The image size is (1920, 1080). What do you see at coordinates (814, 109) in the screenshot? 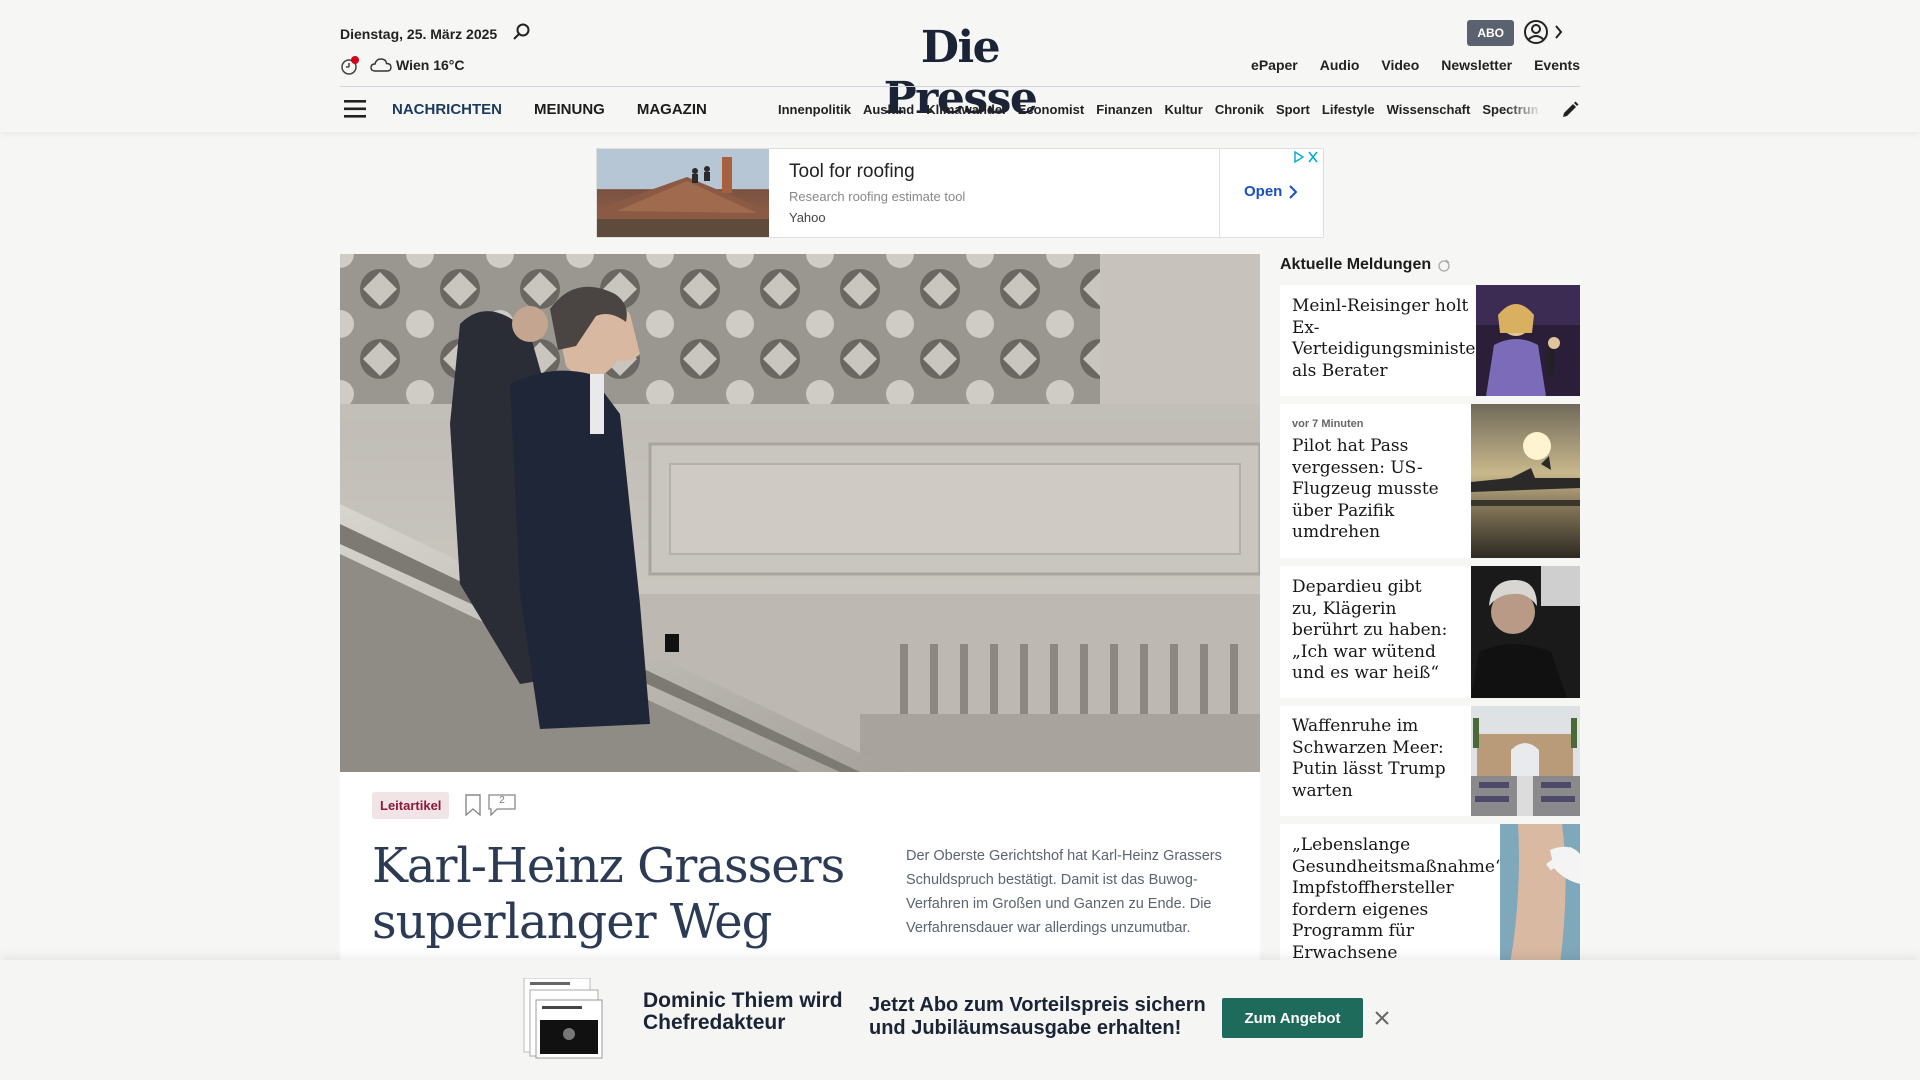
I see `nav-innenpolitik: Innenpolitik` at bounding box center [814, 109].